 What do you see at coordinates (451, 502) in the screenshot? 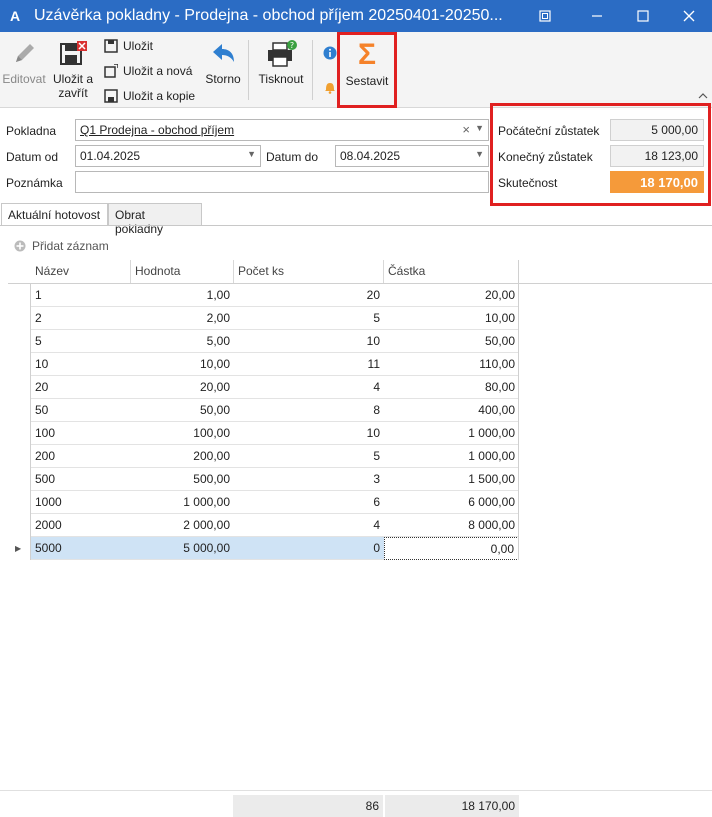
I see `cell-amount: 6 000,00` at bounding box center [451, 502].